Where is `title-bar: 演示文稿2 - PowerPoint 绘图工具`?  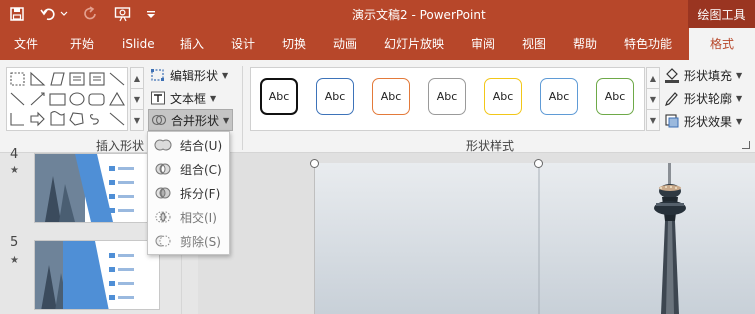
title-bar: 演示文稿2 - PowerPoint 绘图工具 is located at coordinates (377, 14).